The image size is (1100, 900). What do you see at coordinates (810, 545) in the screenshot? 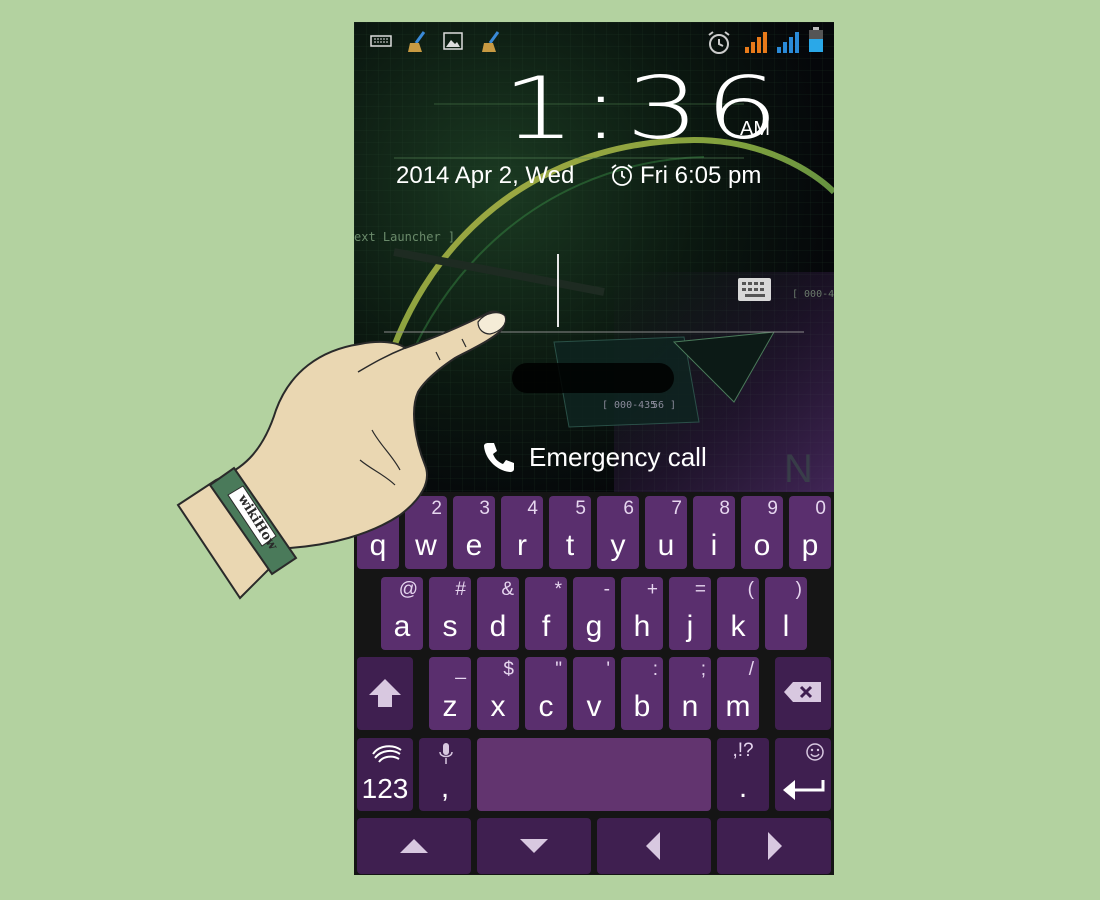
I see `key-label: p` at bounding box center [810, 545].